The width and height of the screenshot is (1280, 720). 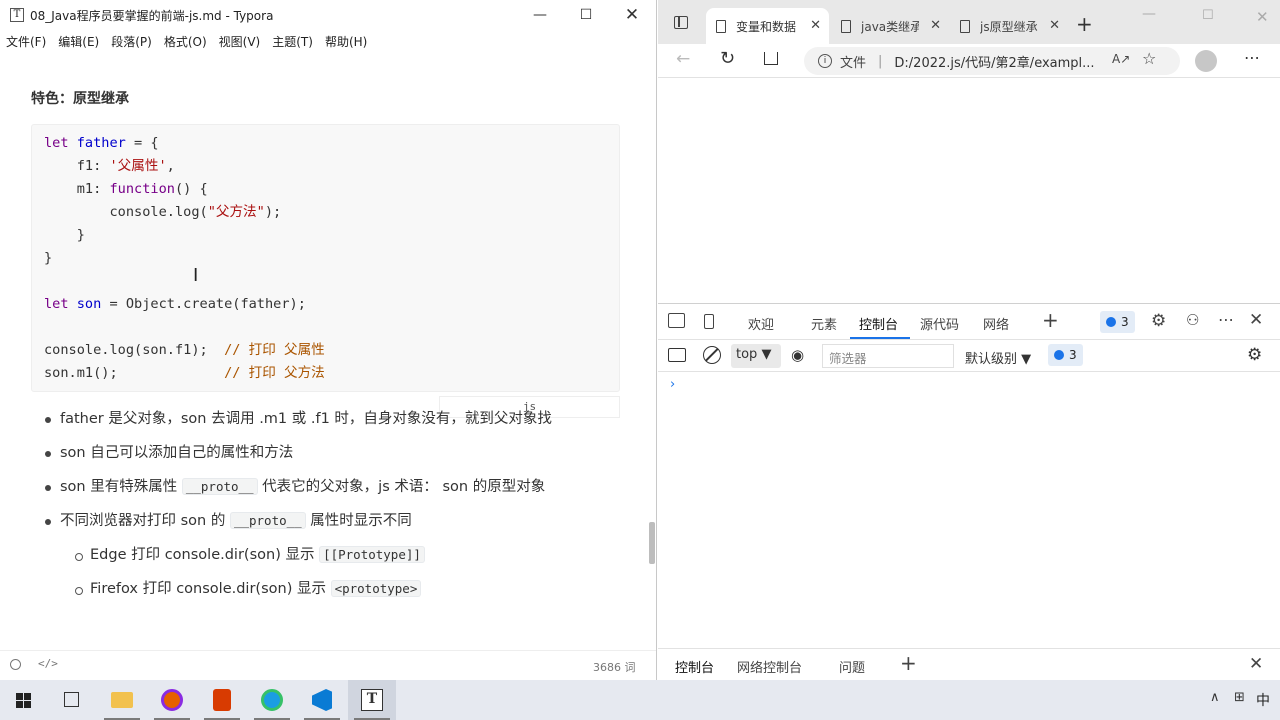 I want to click on menu-view: 视图(V), so click(x=240, y=41).